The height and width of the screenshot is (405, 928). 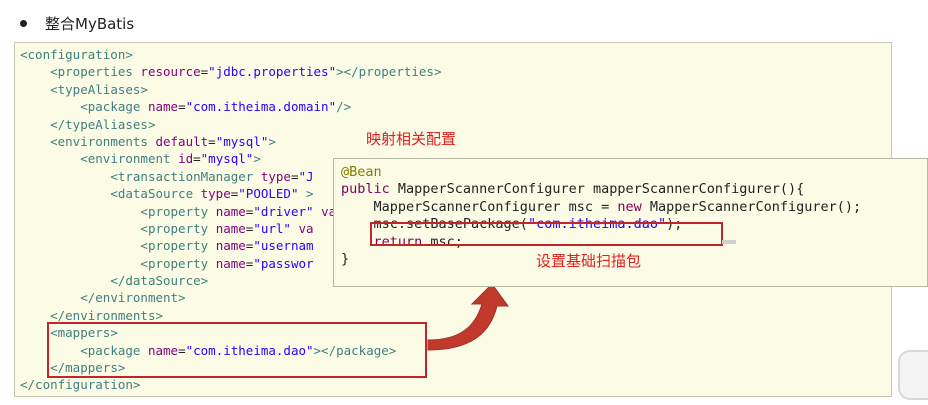 I want to click on code-token: <configuration>, so click(x=76, y=54).